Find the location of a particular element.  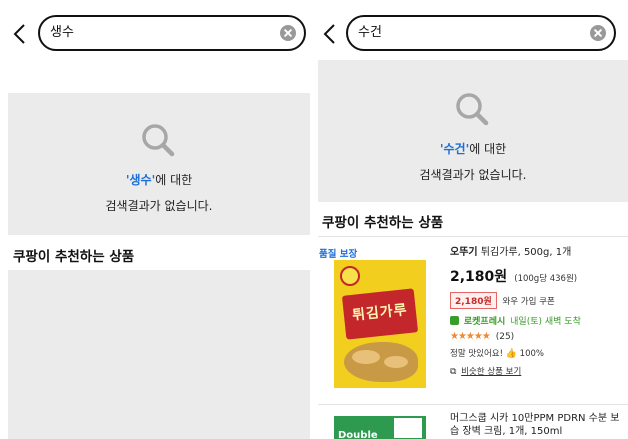

price-row: 2,180원 (100g당 436원) is located at coordinates (539, 276).